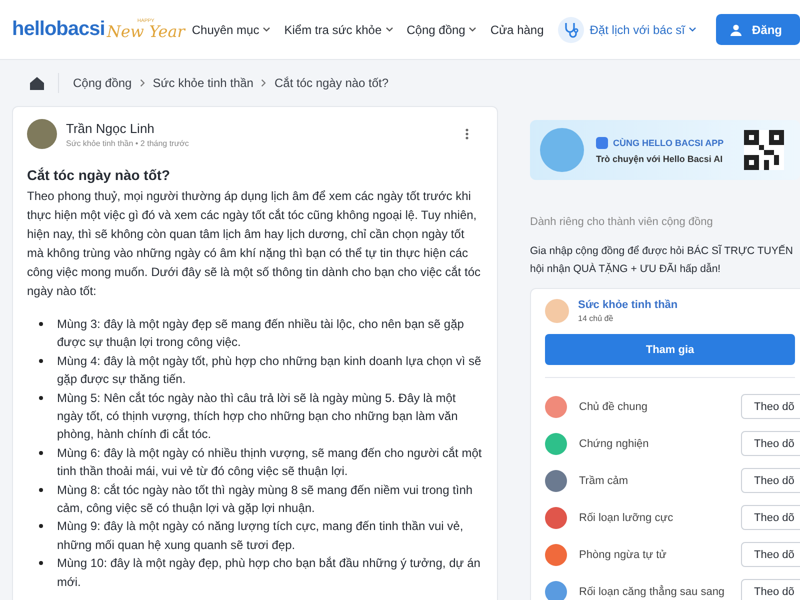  What do you see at coordinates (254, 244) in the screenshot?
I see `post-paragraph: Theo phong thuỷ, mọi người thường áp dụng lịch âm để xem các ngày tốt trước khi thực hiện một việc gì đó và xem các ngày tốt cắt tóc cũng không ngoại lệ. Tuy nhiên, hiện nay, thì sẽ không còn quan tâm lịch âm hay lịch dương, chỉ cần chọn ngày tốt mà không trùng vào những ngày có âm khí nặng thì bạn có thể tự tin thực hiện các công việc mong muốn. Dưới đây sẽ là một số thông tin dành cho bạn cho việc cắt tóc ngày nào tốt:` at bounding box center [254, 244].